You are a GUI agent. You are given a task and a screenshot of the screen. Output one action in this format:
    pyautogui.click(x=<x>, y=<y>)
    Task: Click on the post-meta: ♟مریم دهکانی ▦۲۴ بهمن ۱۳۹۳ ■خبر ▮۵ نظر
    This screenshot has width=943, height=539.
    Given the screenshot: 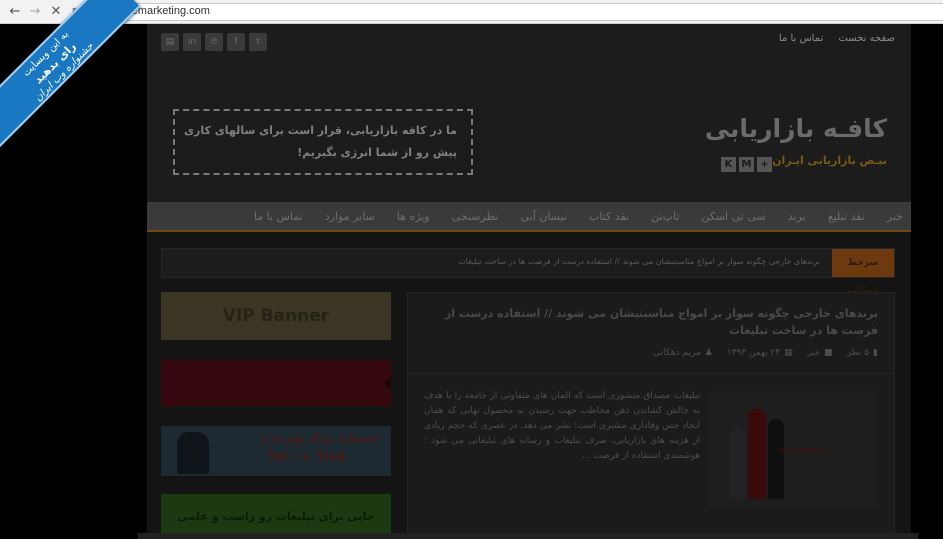 What is the action you would take?
    pyautogui.click(x=758, y=353)
    